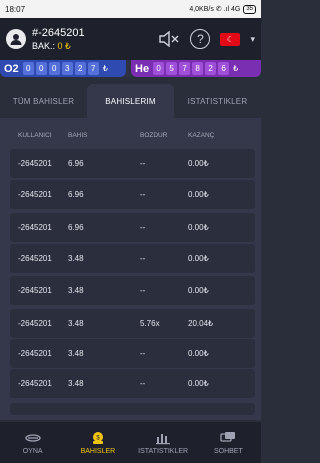  What do you see at coordinates (64, 45) in the screenshot?
I see `balance-value: 0 ₺` at bounding box center [64, 45].